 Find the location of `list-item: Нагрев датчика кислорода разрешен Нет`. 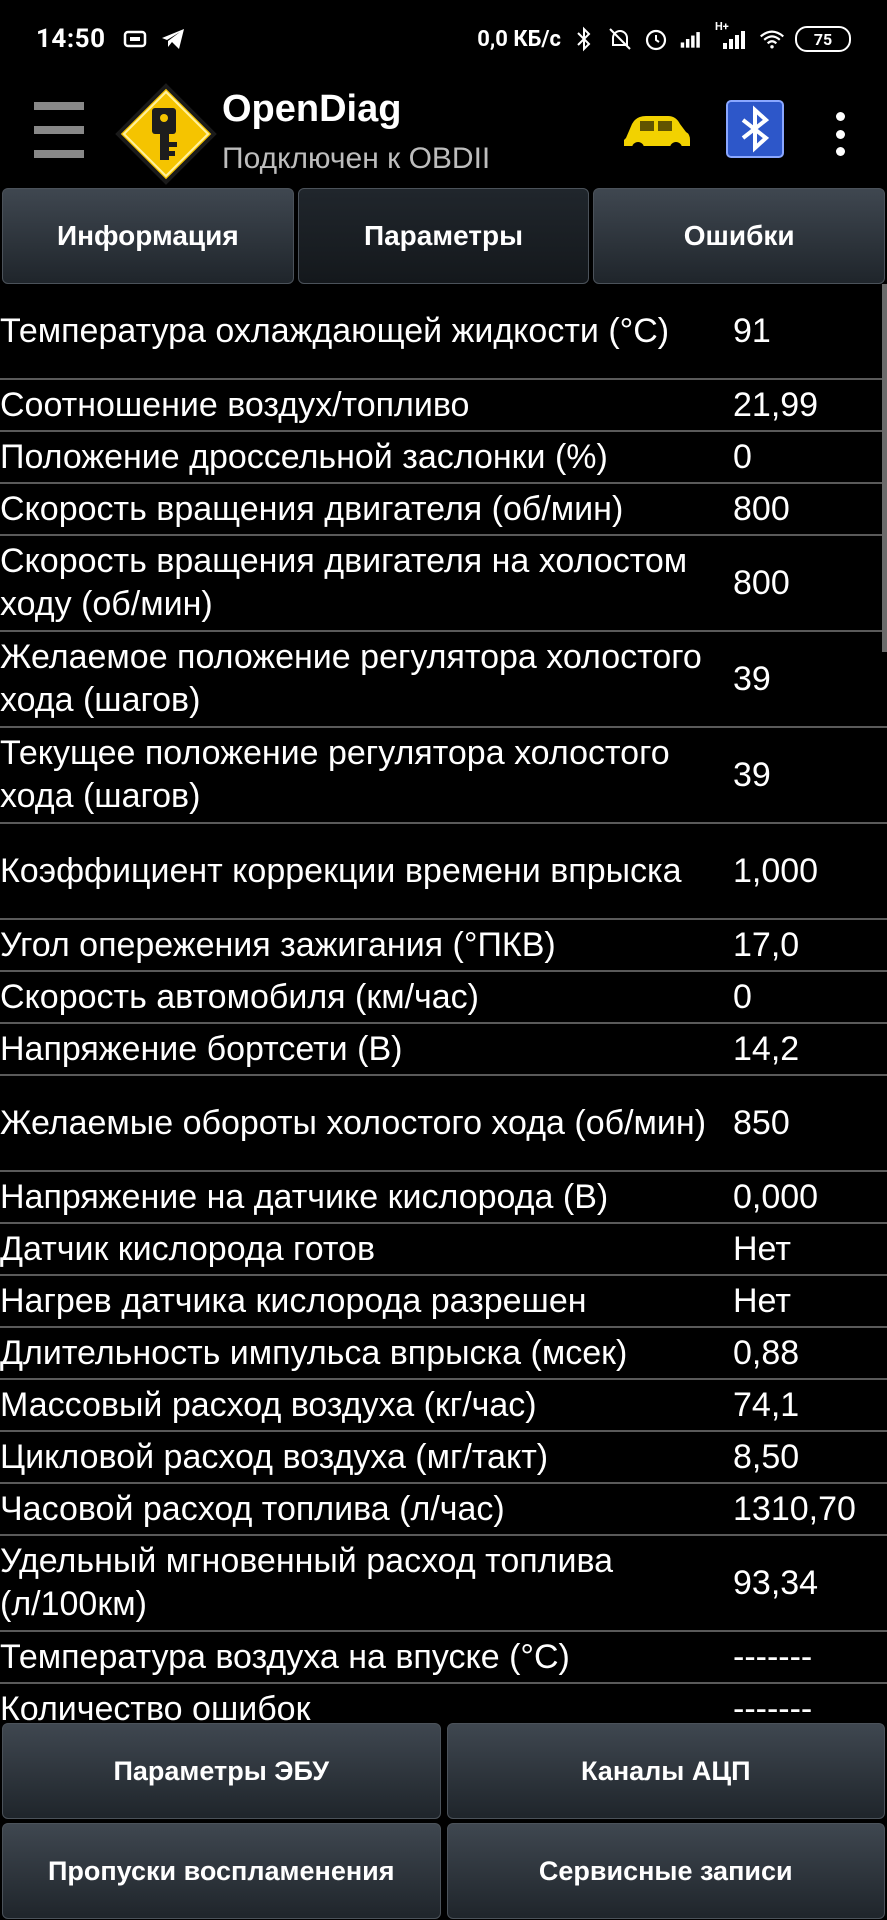

list-item: Нагрев датчика кислорода разрешен Нет is located at coordinates (443, 1302).